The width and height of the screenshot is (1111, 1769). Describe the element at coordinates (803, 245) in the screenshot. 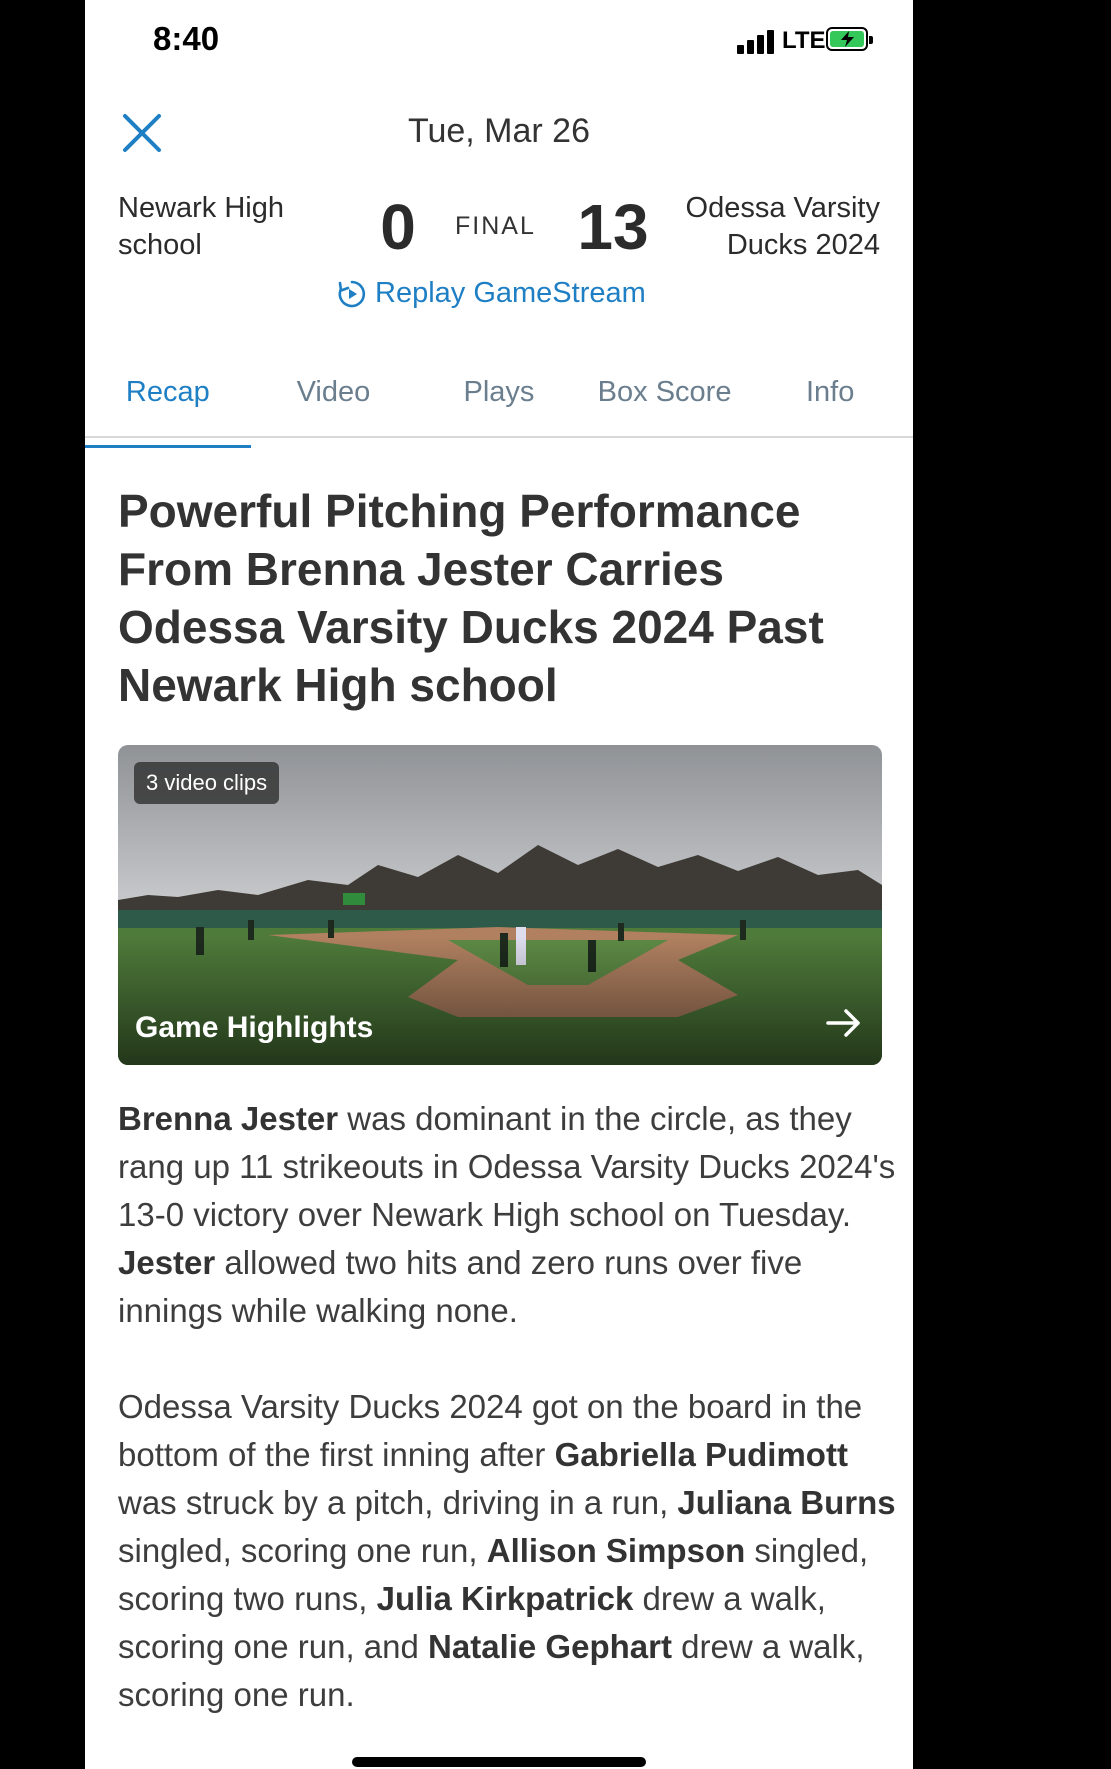

I see `away-team-line2: Ducks 2024` at that location.